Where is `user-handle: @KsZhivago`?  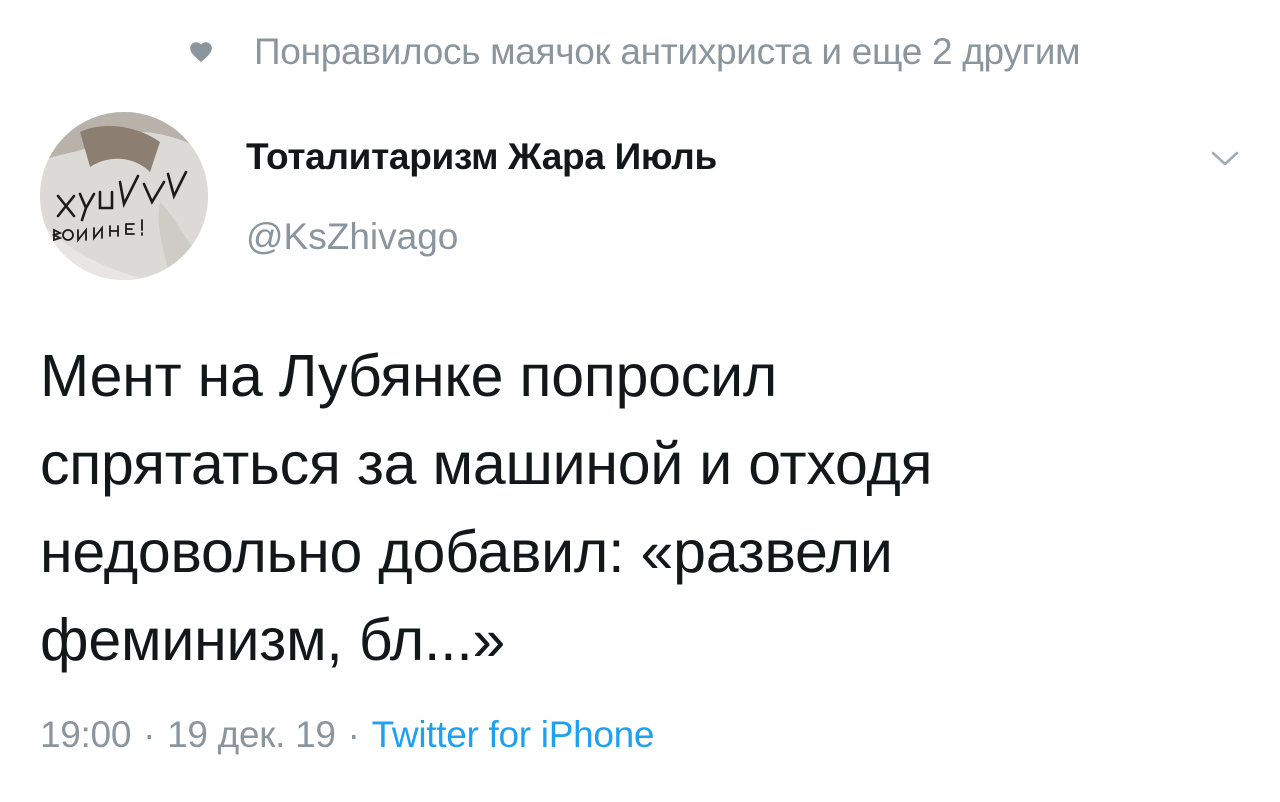
user-handle: @KsZhivago is located at coordinates (352, 237).